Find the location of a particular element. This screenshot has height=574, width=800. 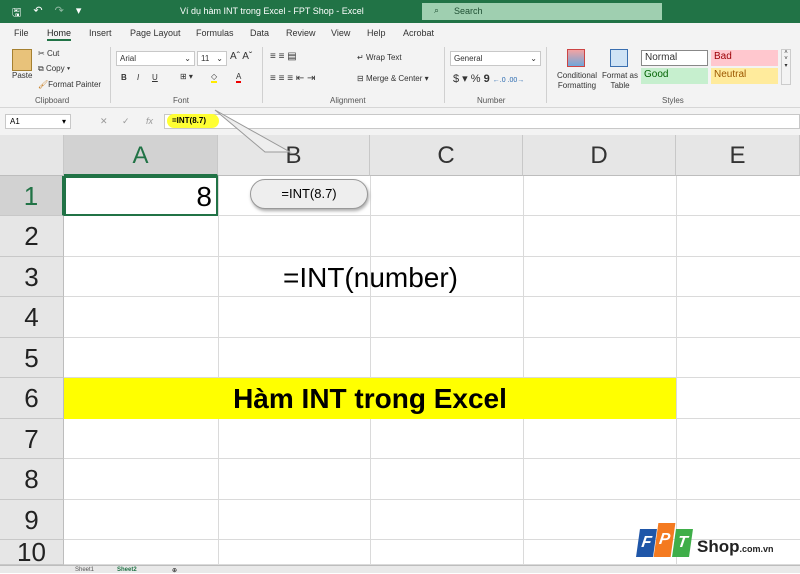

clipboard-group-label: Clipboard is located at coordinates (52, 100).